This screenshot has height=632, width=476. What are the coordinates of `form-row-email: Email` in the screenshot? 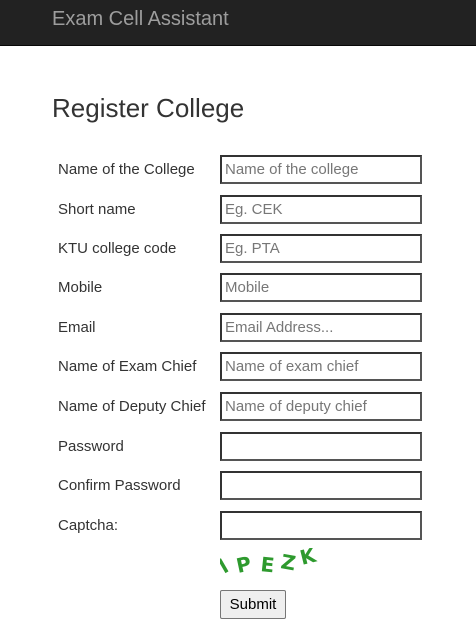 It's located at (238, 328).